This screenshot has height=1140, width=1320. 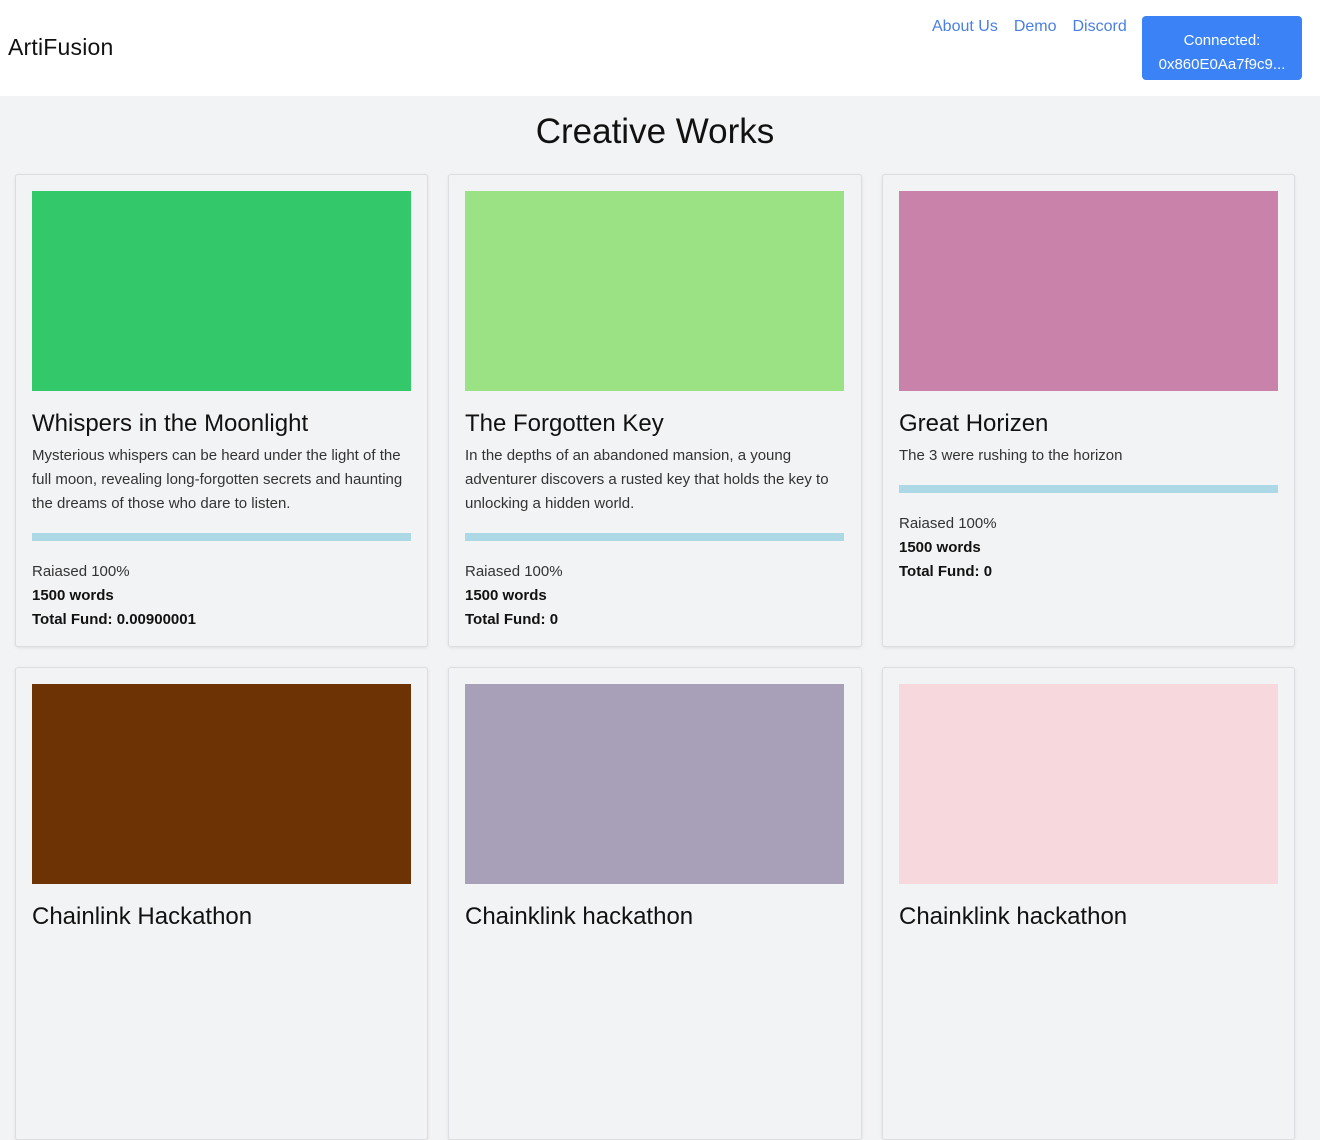 I want to click on brand-logo: ArtiFusion, so click(x=61, y=47).